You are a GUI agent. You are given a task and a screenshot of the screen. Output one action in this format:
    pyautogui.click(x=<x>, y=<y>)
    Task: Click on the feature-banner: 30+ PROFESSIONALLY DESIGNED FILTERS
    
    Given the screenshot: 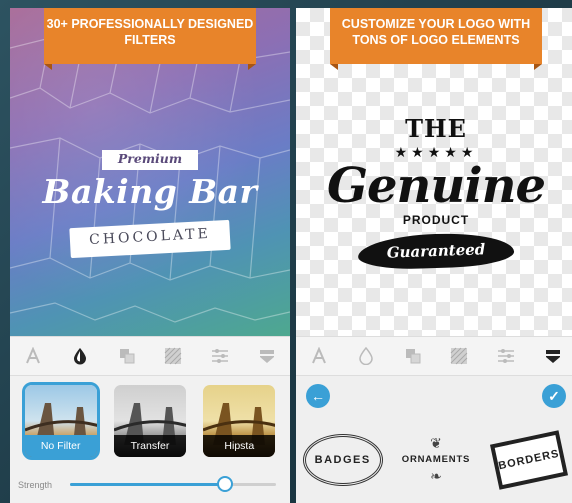 What is the action you would take?
    pyautogui.click(x=150, y=39)
    